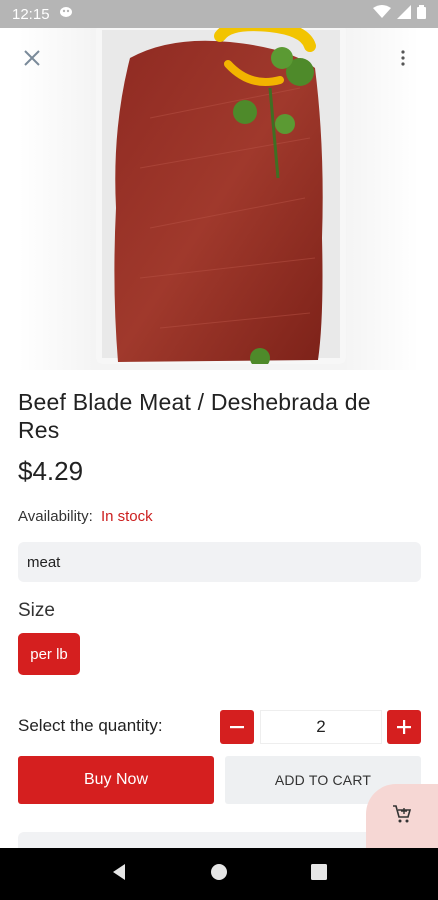  Describe the element at coordinates (36, 610) in the screenshot. I see `size-label: Size` at that location.